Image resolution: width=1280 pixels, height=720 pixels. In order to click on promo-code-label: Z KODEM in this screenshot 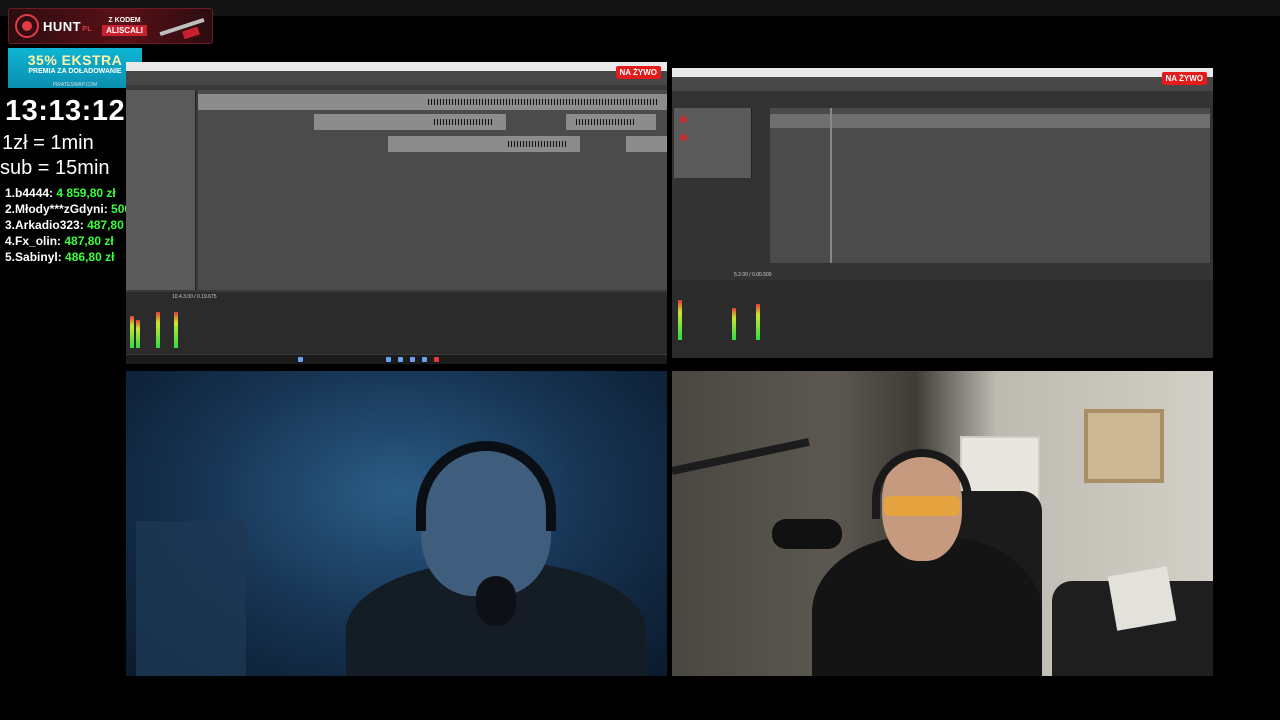, I will do `click(124, 20)`.